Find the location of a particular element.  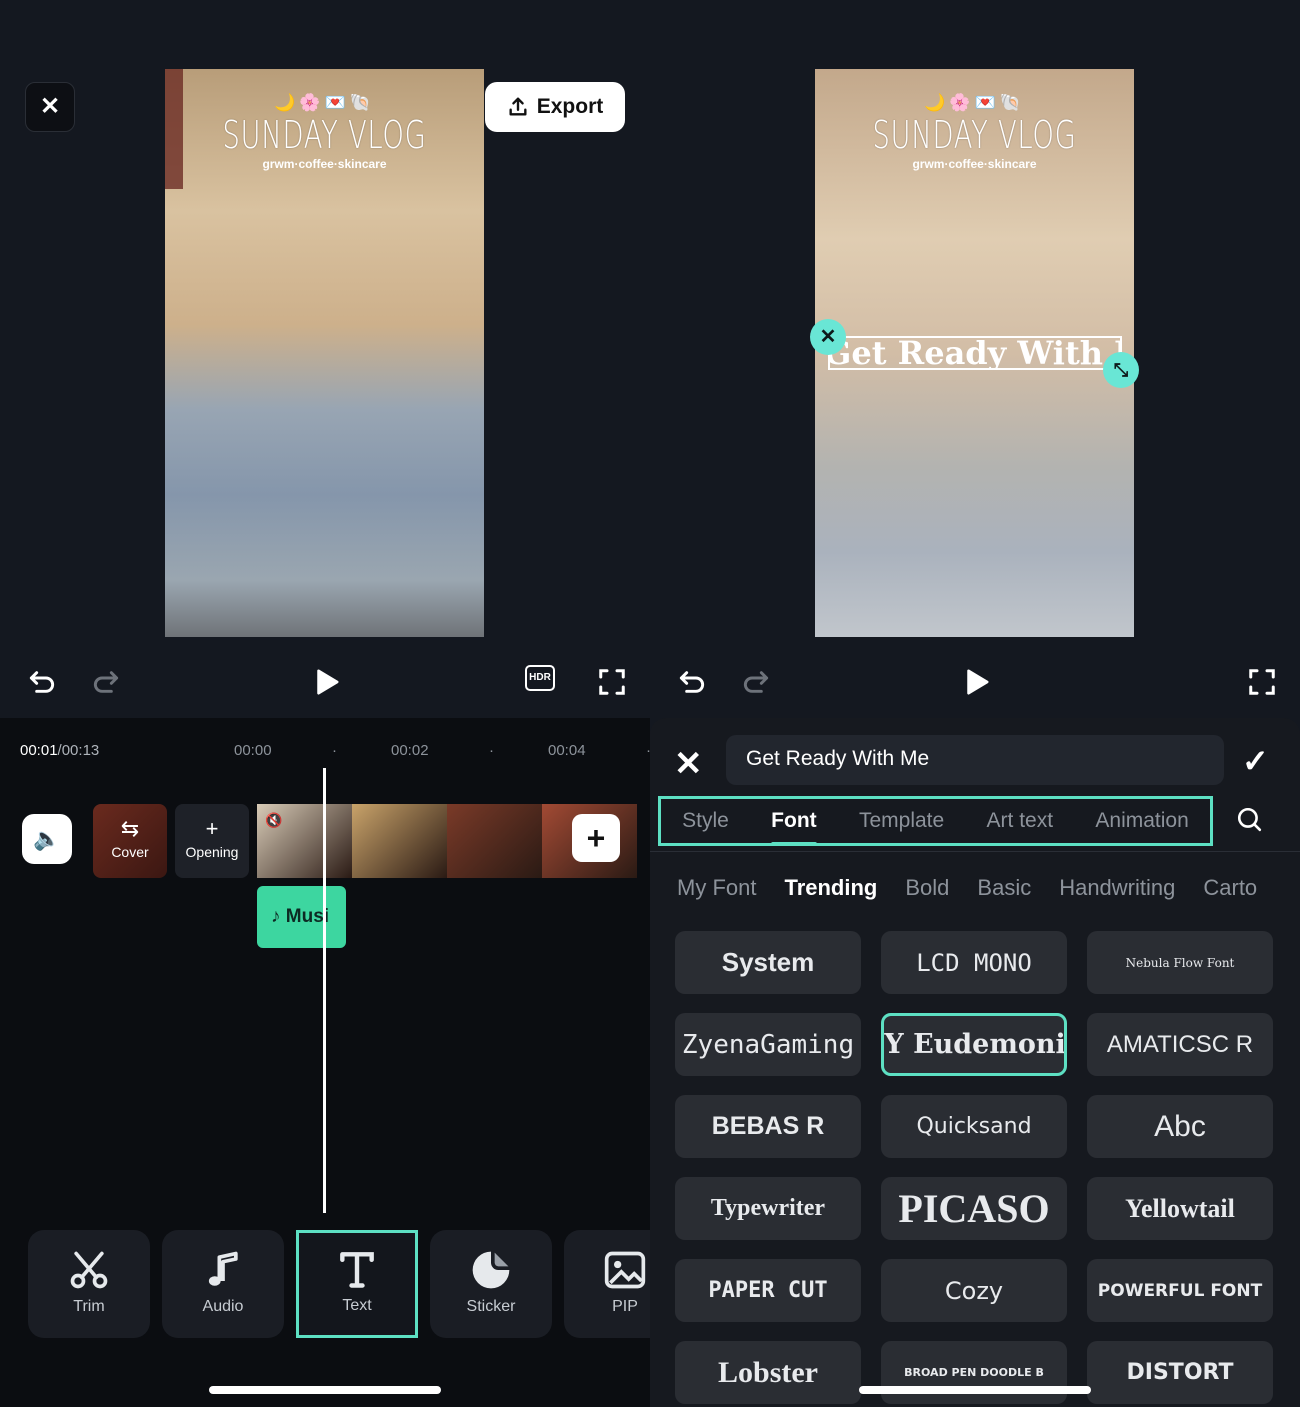

playhead is located at coordinates (324, 990).